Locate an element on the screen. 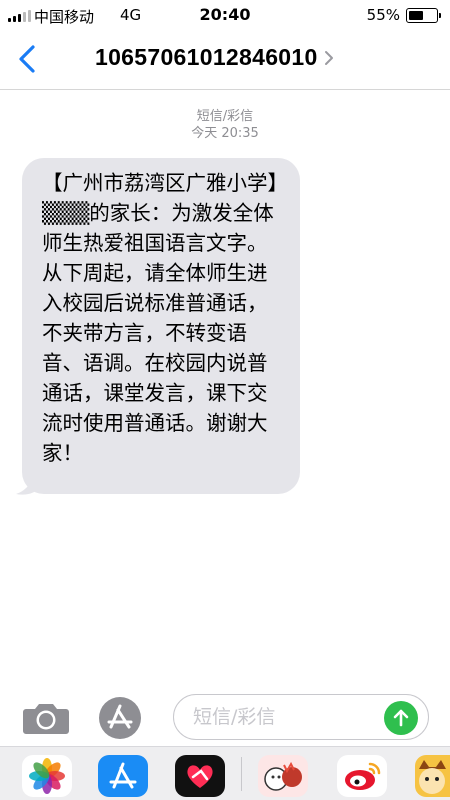 The height and width of the screenshot is (800, 450). message-timestamp: 今天 20:35 is located at coordinates (225, 133).